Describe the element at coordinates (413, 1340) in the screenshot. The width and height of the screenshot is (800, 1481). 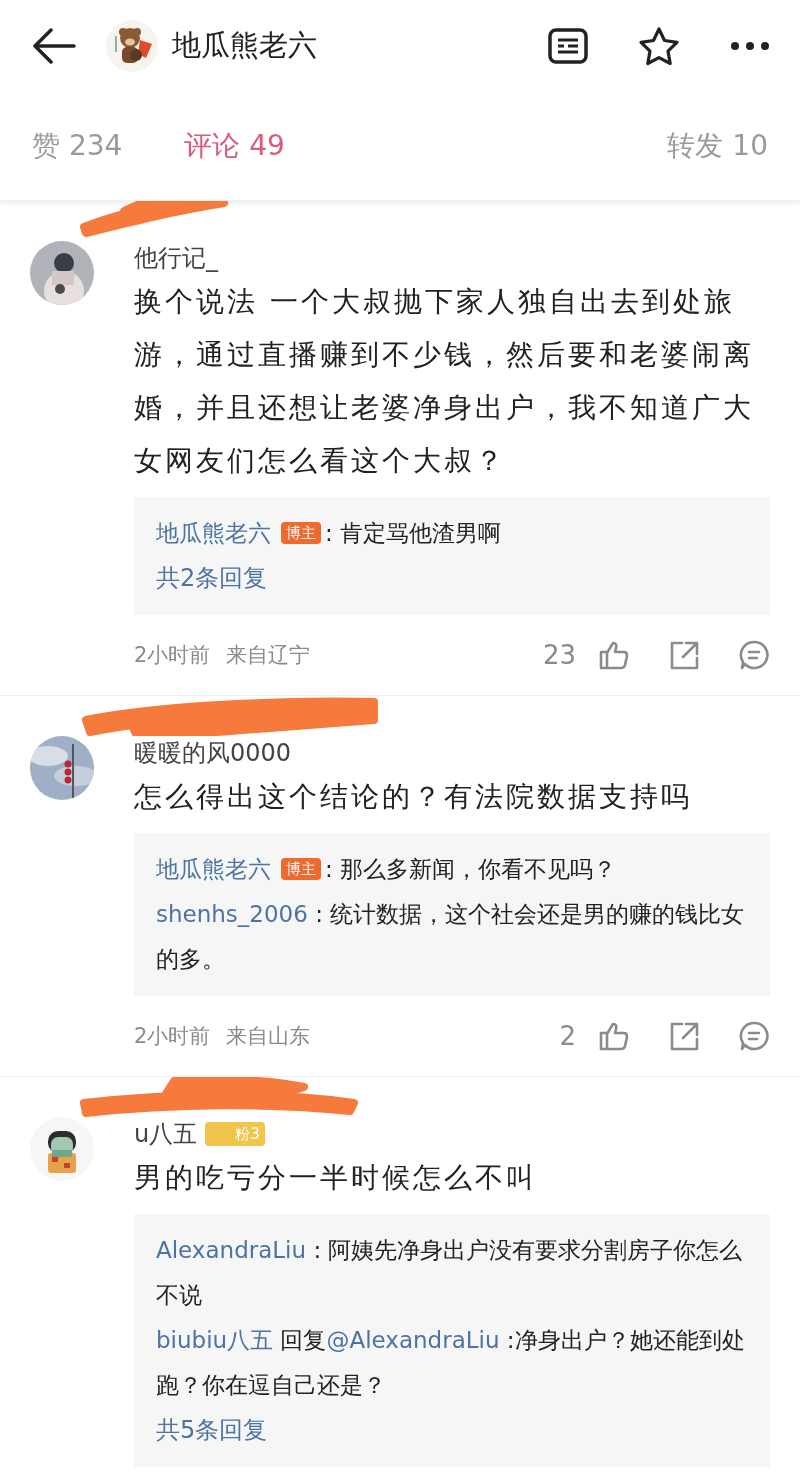
I see `mention-link: @AlexandraLiu` at that location.